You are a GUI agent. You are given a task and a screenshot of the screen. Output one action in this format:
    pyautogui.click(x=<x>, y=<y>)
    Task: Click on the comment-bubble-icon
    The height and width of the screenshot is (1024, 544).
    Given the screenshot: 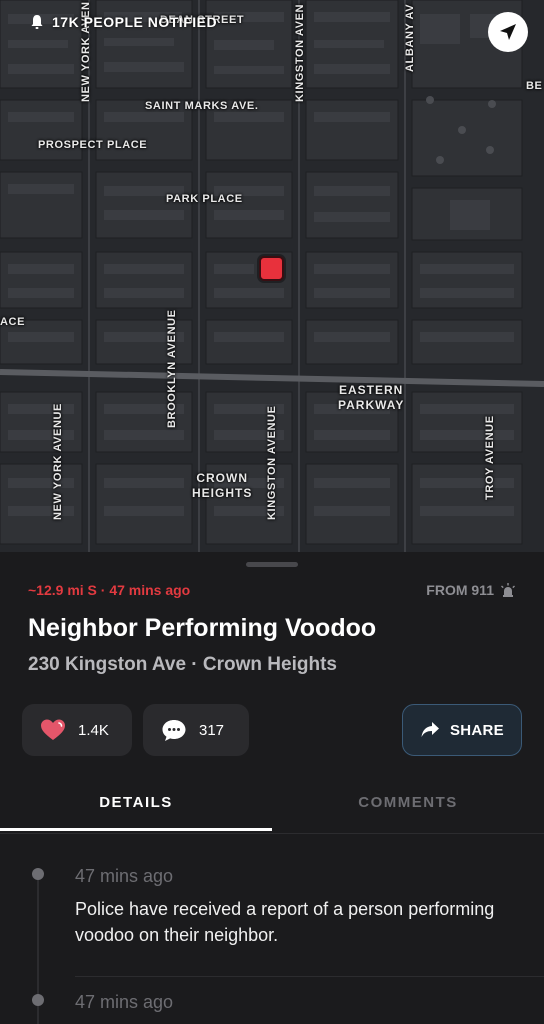 What is the action you would take?
    pyautogui.click(x=174, y=730)
    